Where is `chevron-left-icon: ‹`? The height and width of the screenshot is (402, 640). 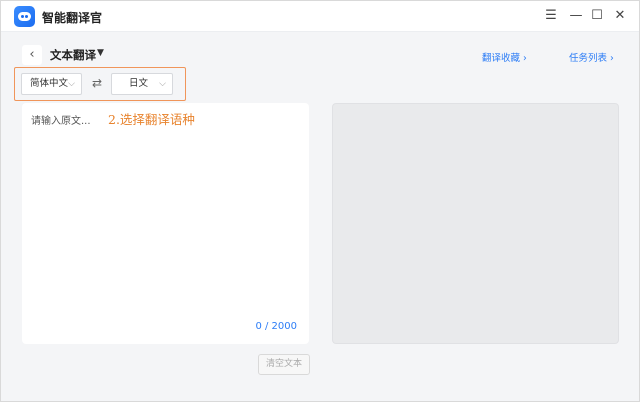 chevron-left-icon: ‹ is located at coordinates (32, 54).